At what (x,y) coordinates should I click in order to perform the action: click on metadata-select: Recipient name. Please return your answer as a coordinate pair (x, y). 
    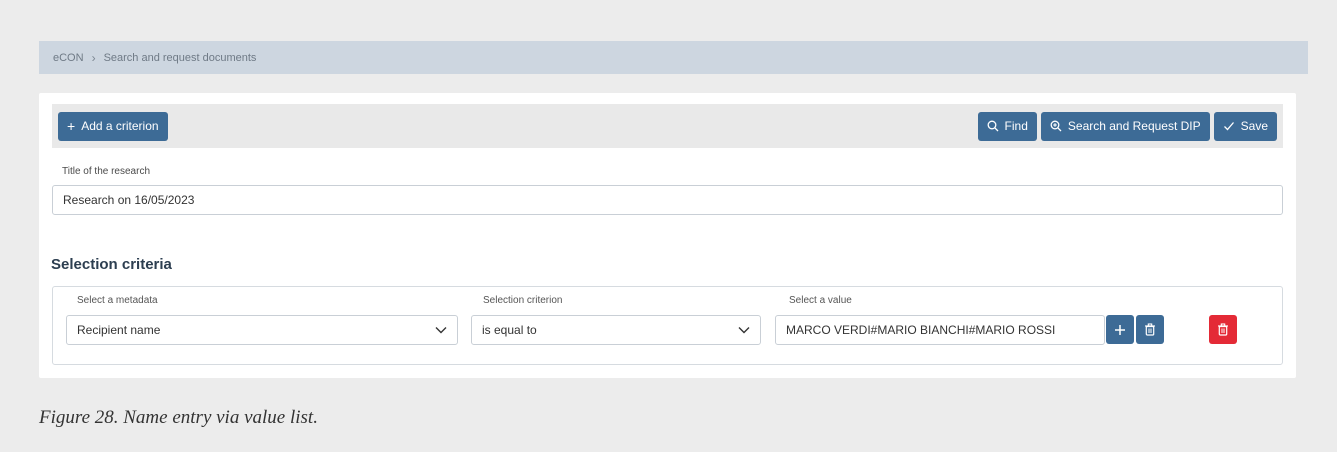
    Looking at the image, I should click on (262, 330).